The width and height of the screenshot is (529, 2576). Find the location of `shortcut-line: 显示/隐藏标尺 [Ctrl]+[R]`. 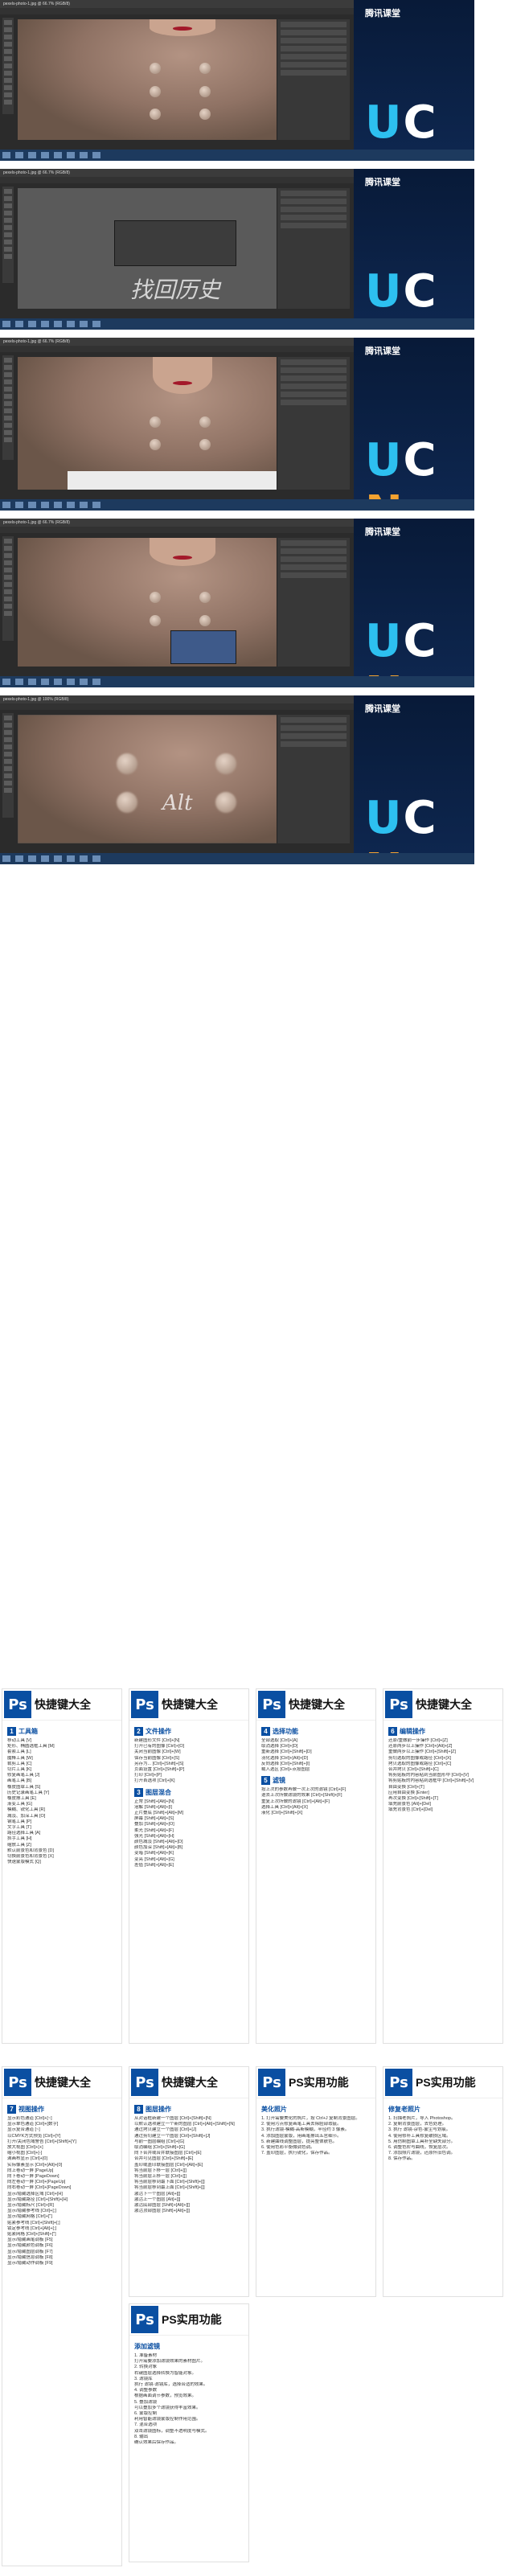

shortcut-line: 显示/隐藏标尺 [Ctrl]+[R] is located at coordinates (31, 2206).